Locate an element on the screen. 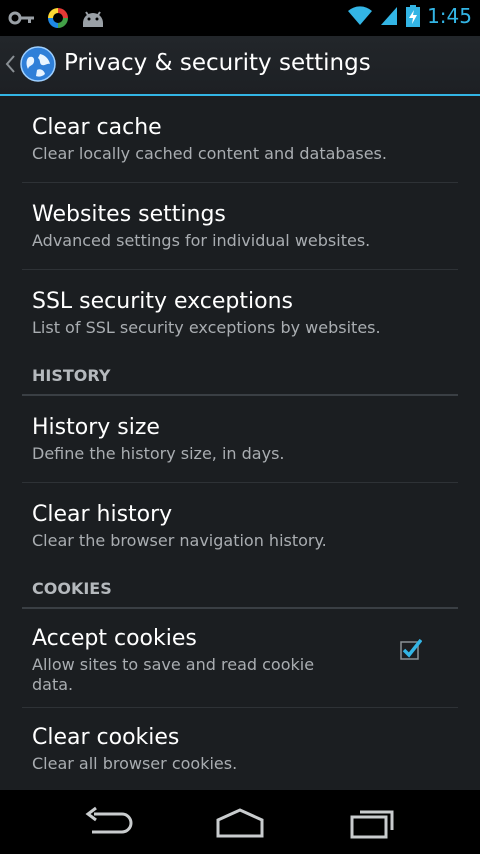  status-clock: 1:45 is located at coordinates (449, 16).